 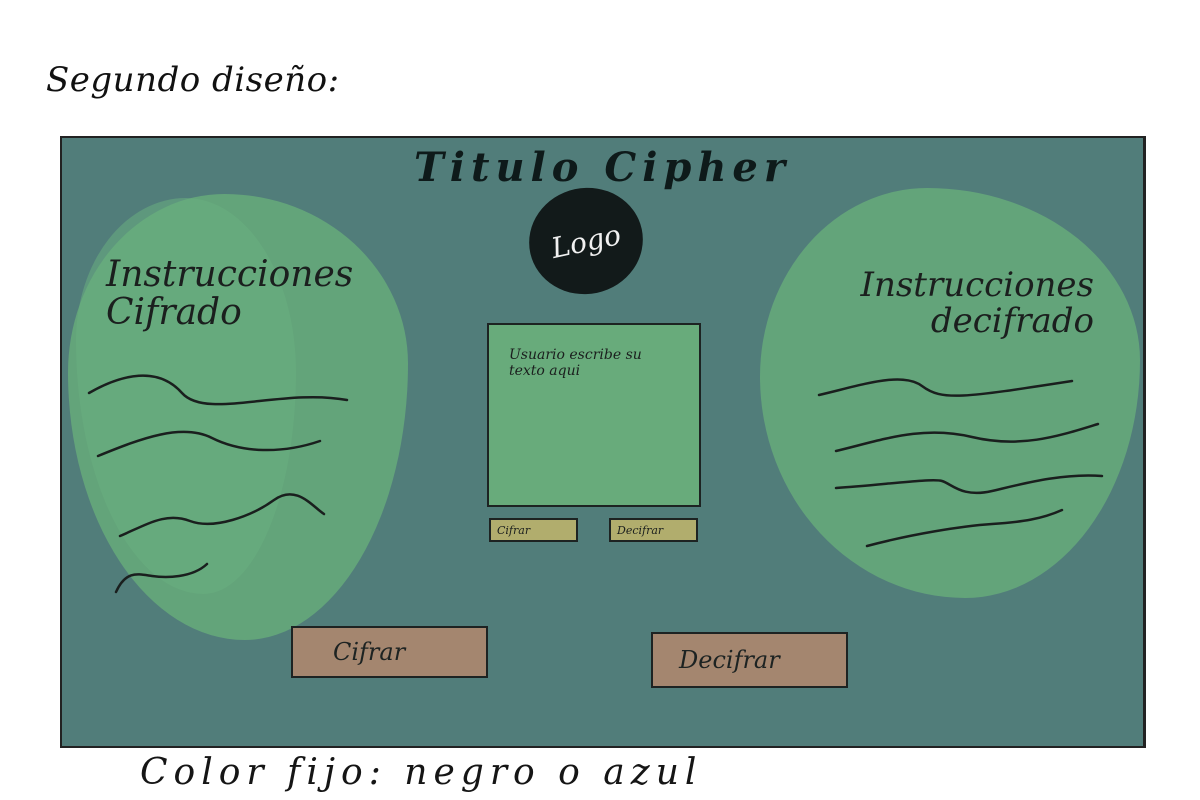 What do you see at coordinates (533, 530) in the screenshot?
I see `encrypt-small-button: Cifrar` at bounding box center [533, 530].